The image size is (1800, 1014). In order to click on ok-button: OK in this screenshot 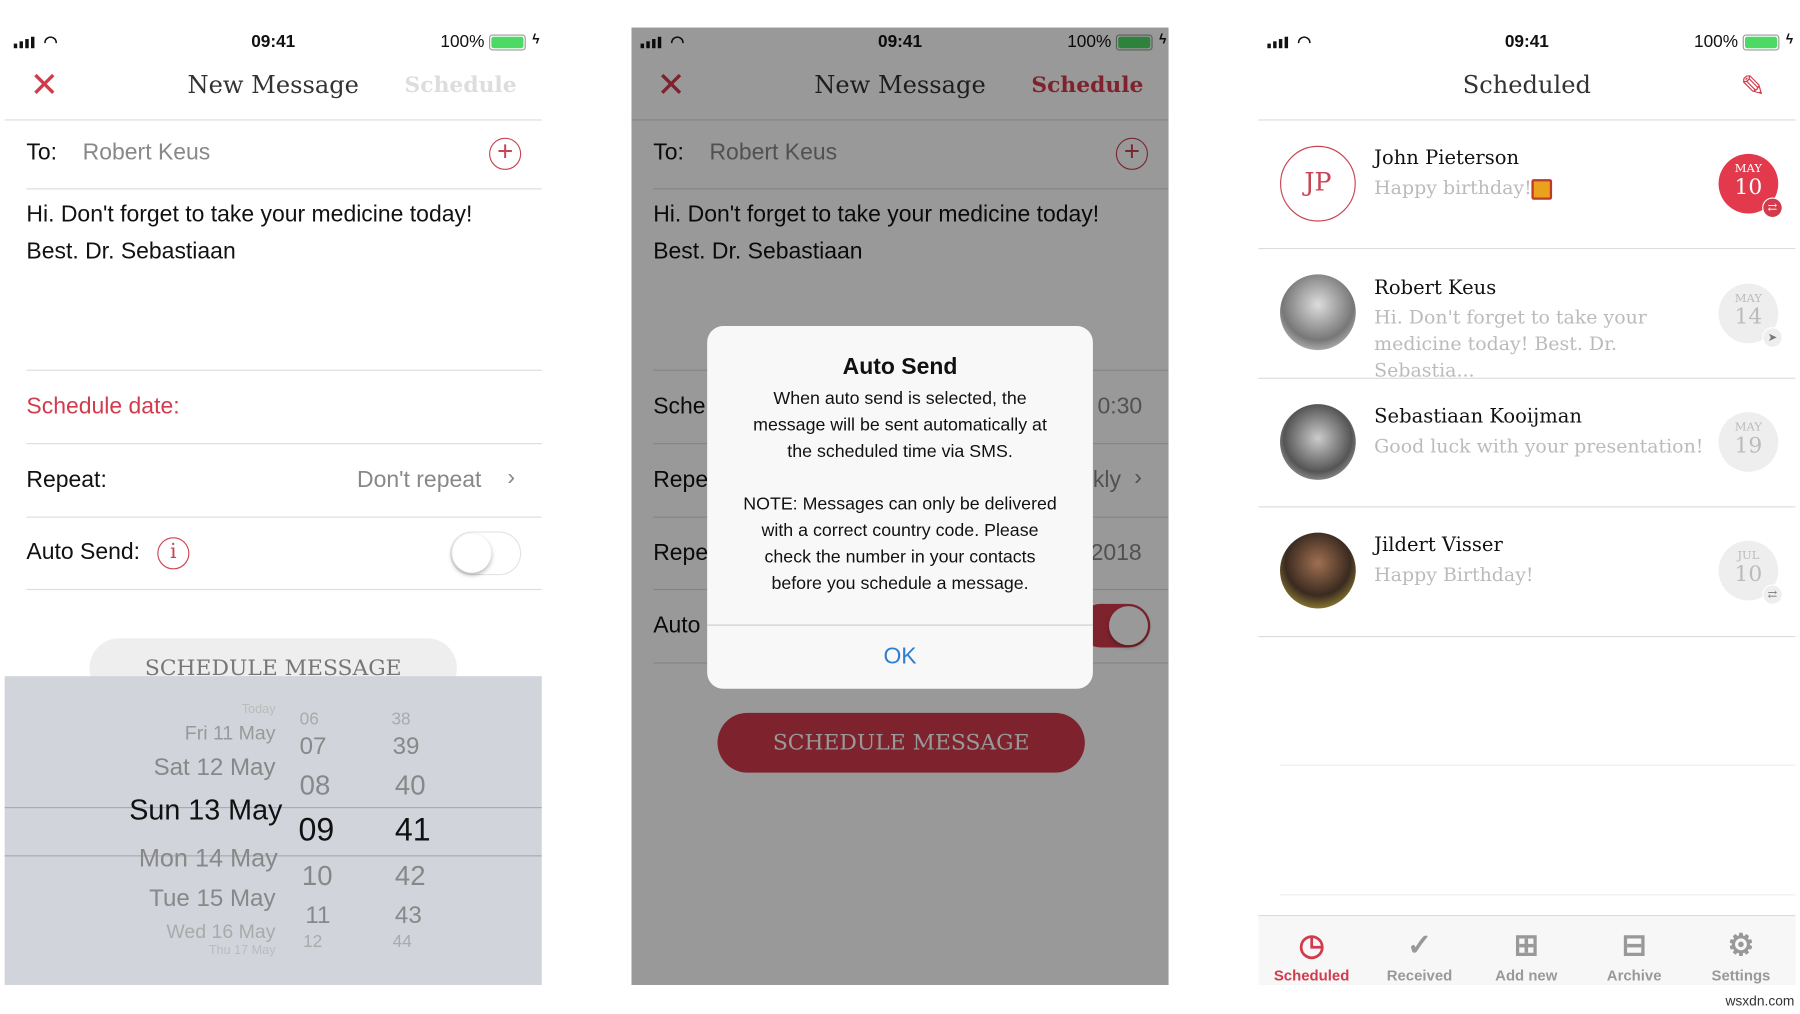, I will do `click(900, 657)`.